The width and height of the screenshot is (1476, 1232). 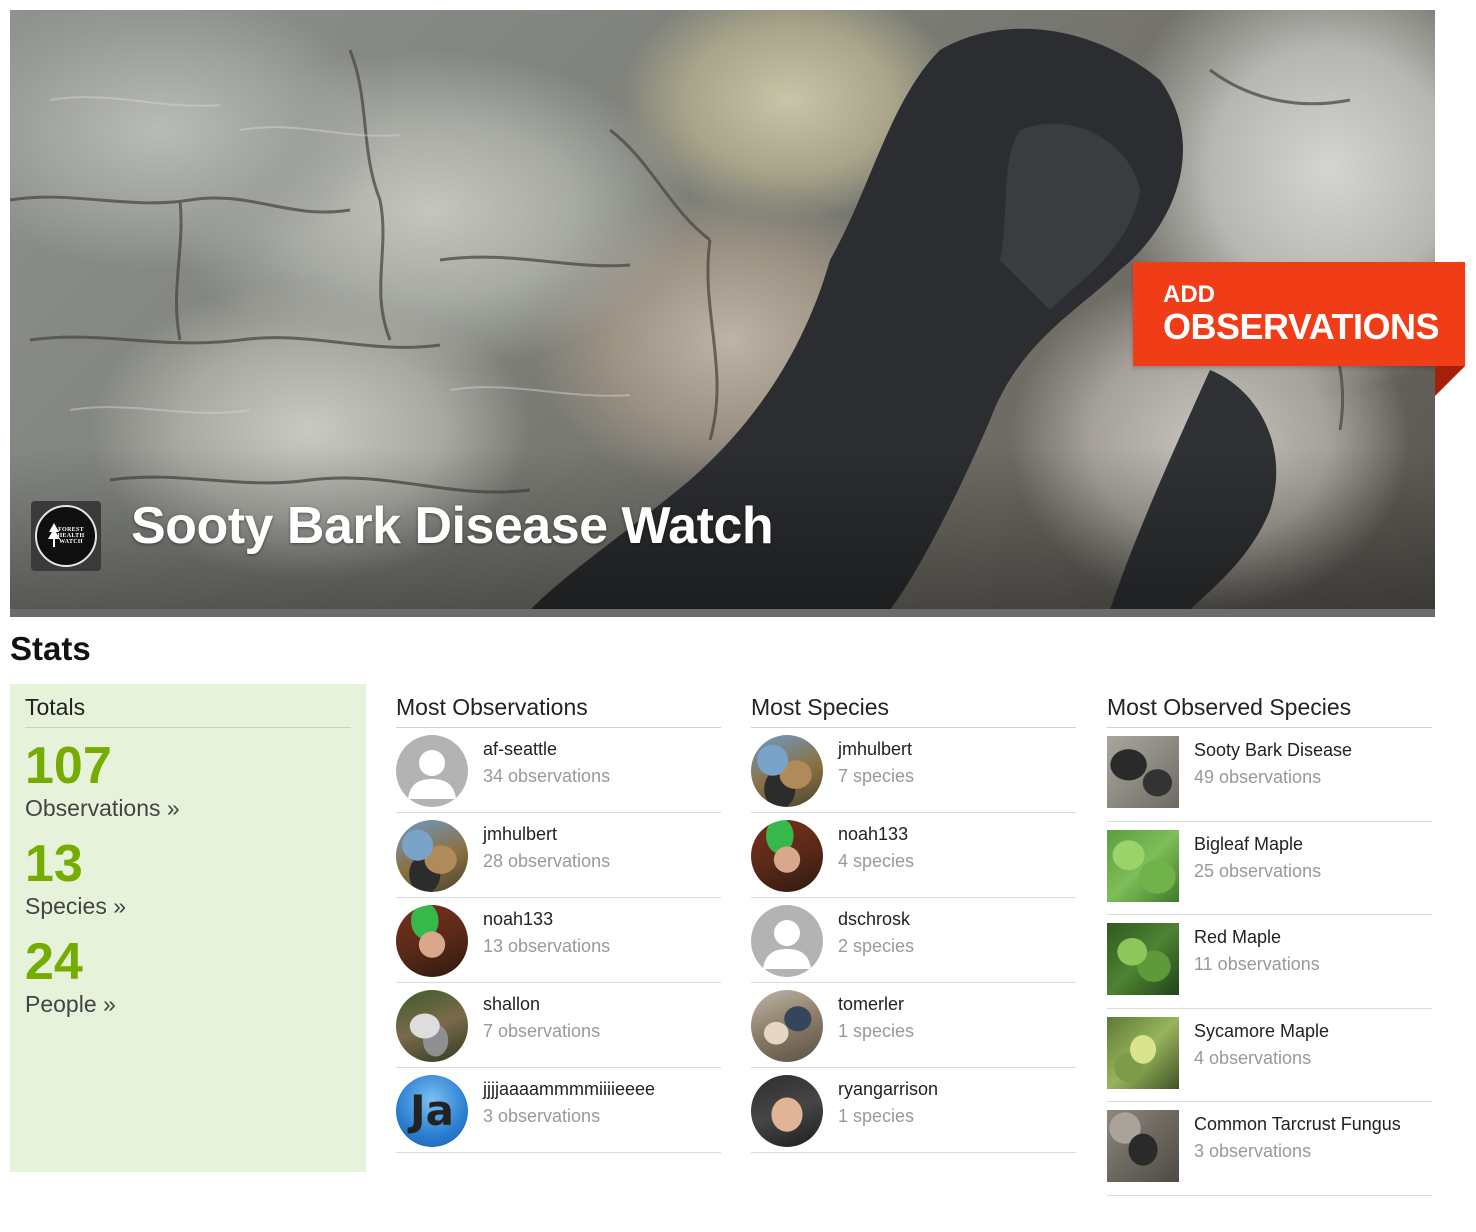 What do you see at coordinates (1261, 1043) in the screenshot?
I see `species-info: Sycamore Maple 4 observations` at bounding box center [1261, 1043].